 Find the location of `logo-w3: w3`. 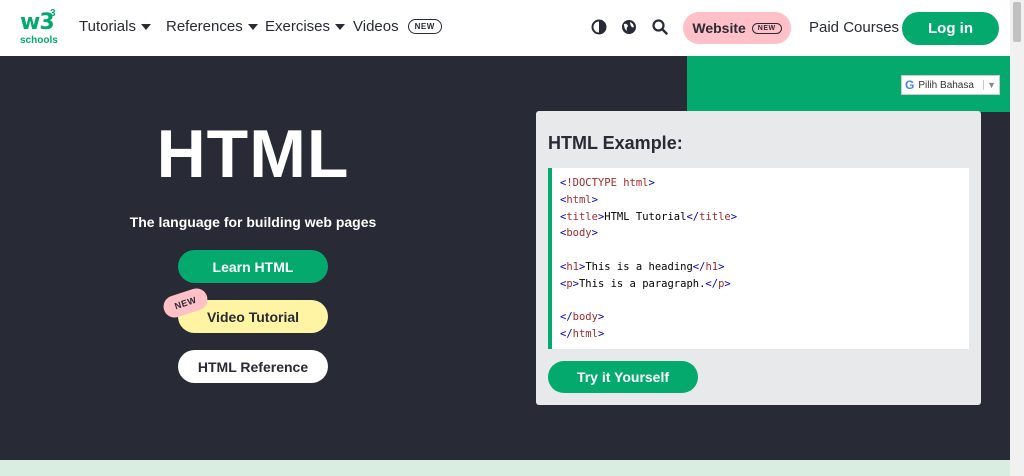

logo-w3: w3 is located at coordinates (37, 22).